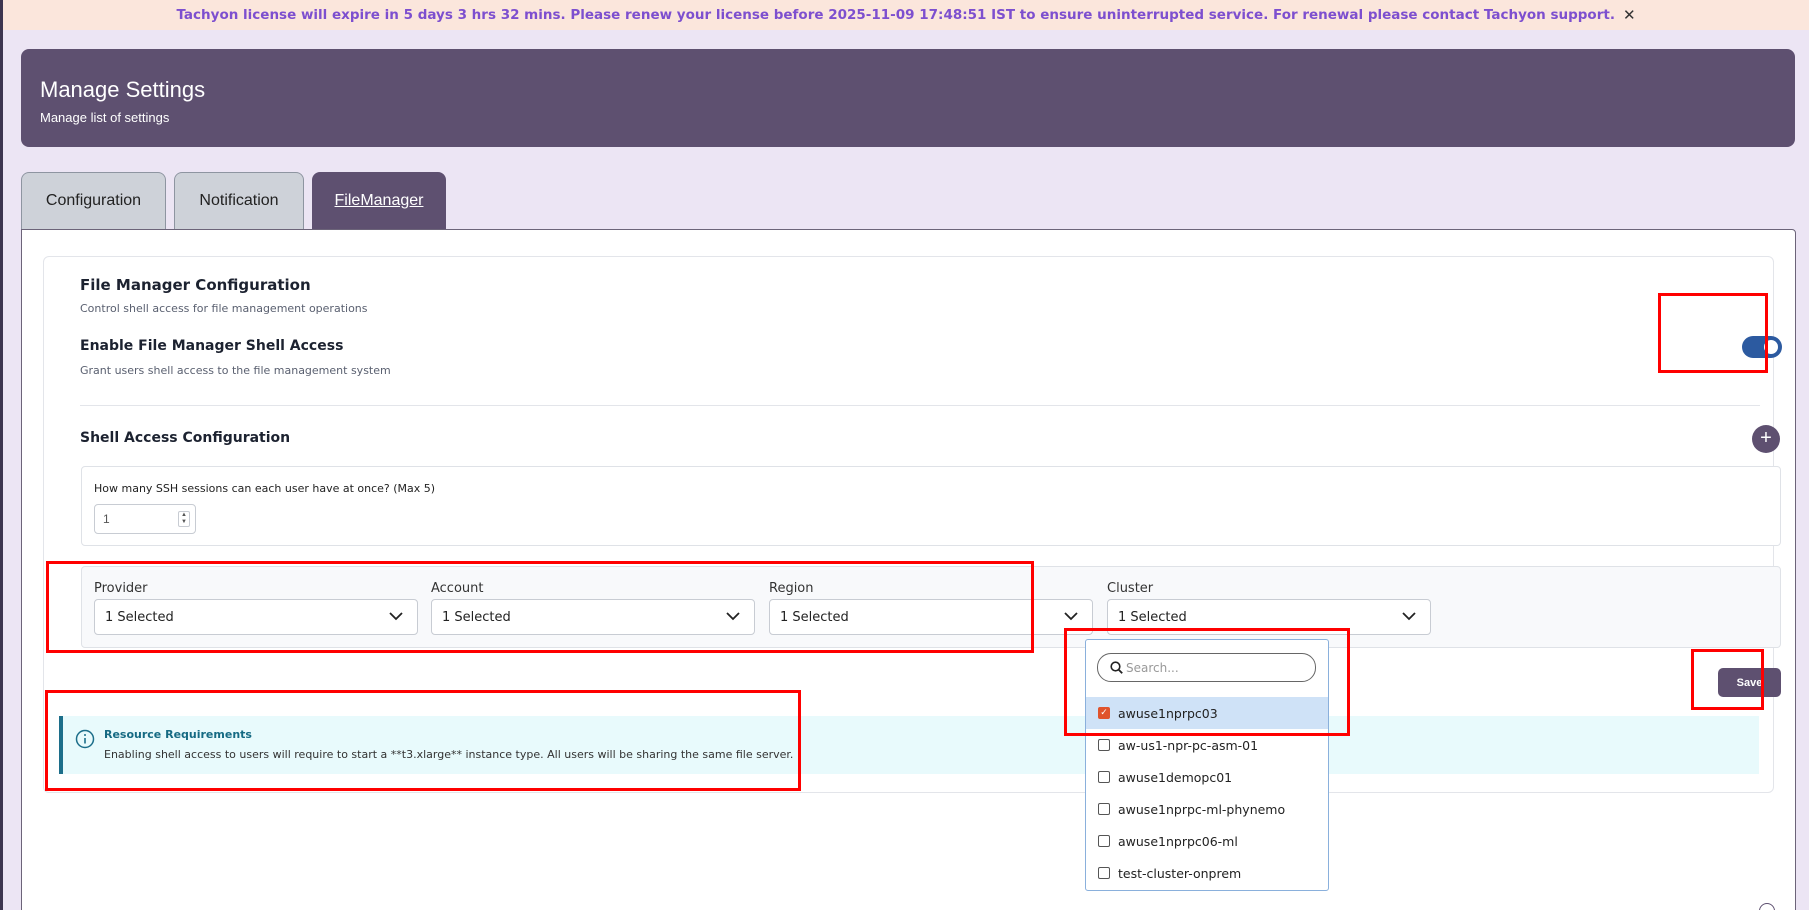 This screenshot has width=1809, height=910. Describe the element at coordinates (139, 617) in the screenshot. I see `provider-value: 1 Selected` at that location.